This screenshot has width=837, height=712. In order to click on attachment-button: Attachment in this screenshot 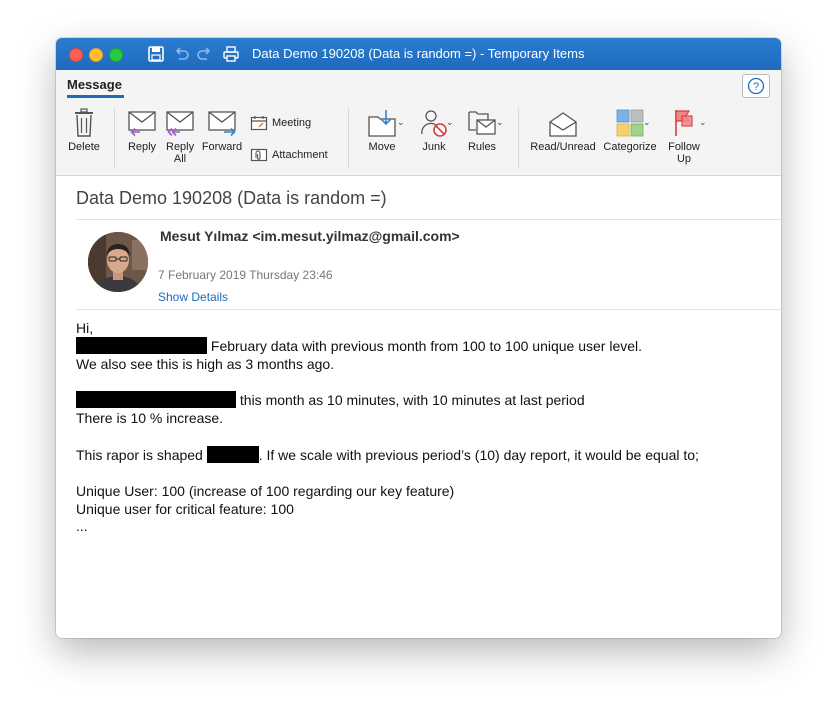, I will do `click(289, 155)`.